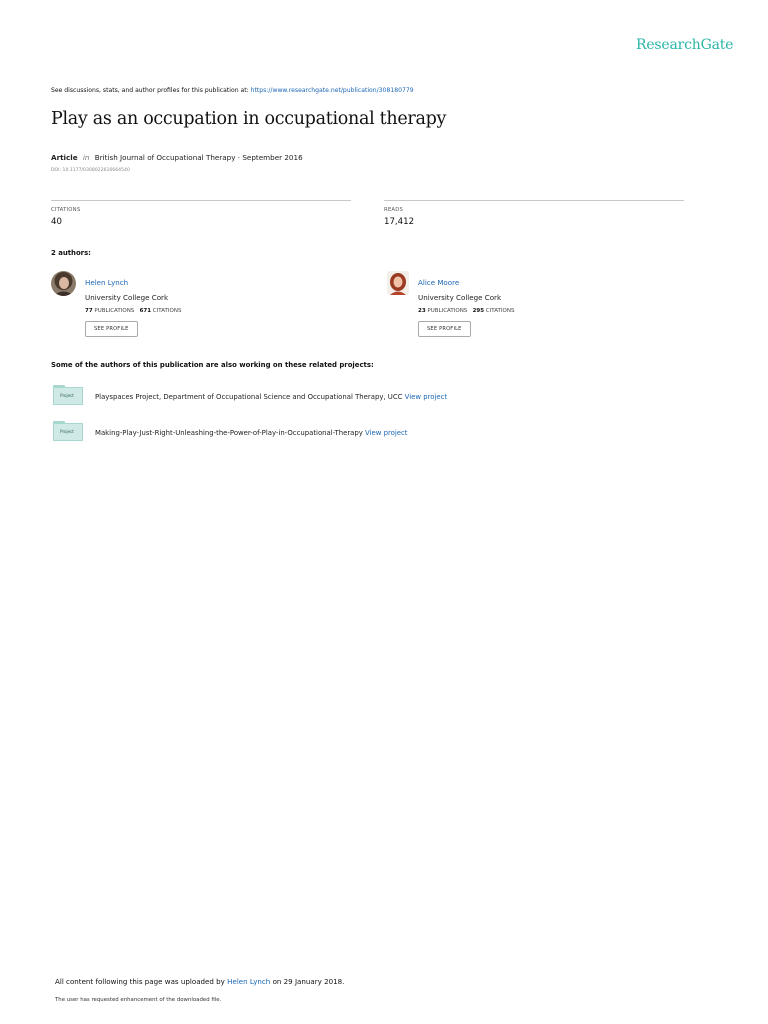 The image size is (768, 1024). I want to click on author-counts: 77 PUBLICATIONS 671 CITATIONS, so click(133, 311).